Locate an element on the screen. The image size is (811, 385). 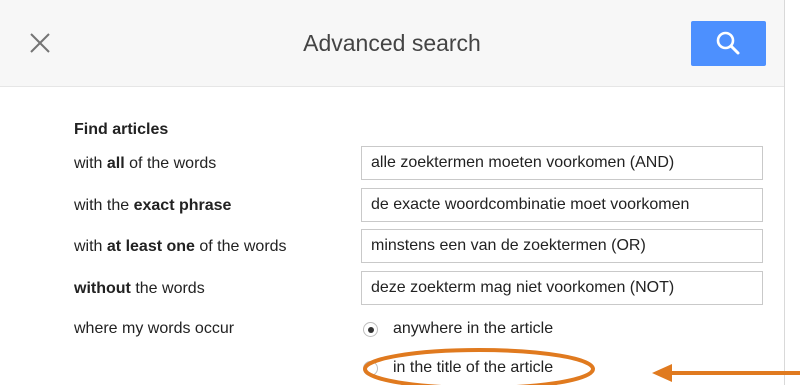
dialog-title: Advanced search is located at coordinates (392, 43).